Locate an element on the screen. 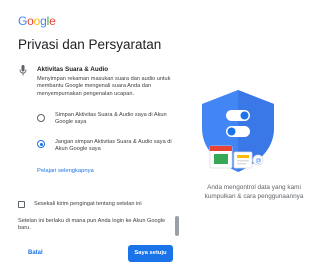 This screenshot has width=320, height=272. reminder-checkbox is located at coordinates (21, 204).